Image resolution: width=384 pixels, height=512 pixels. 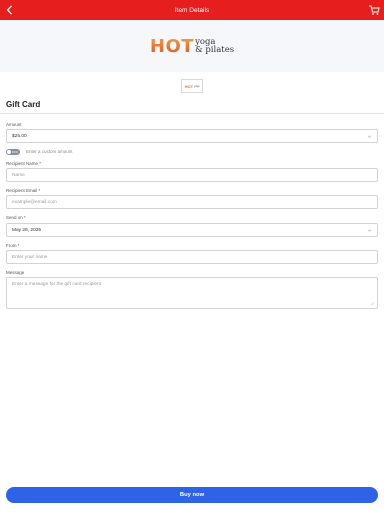 What do you see at coordinates (27, 230) in the screenshot?
I see `send-on-value: May 26, 2025` at bounding box center [27, 230].